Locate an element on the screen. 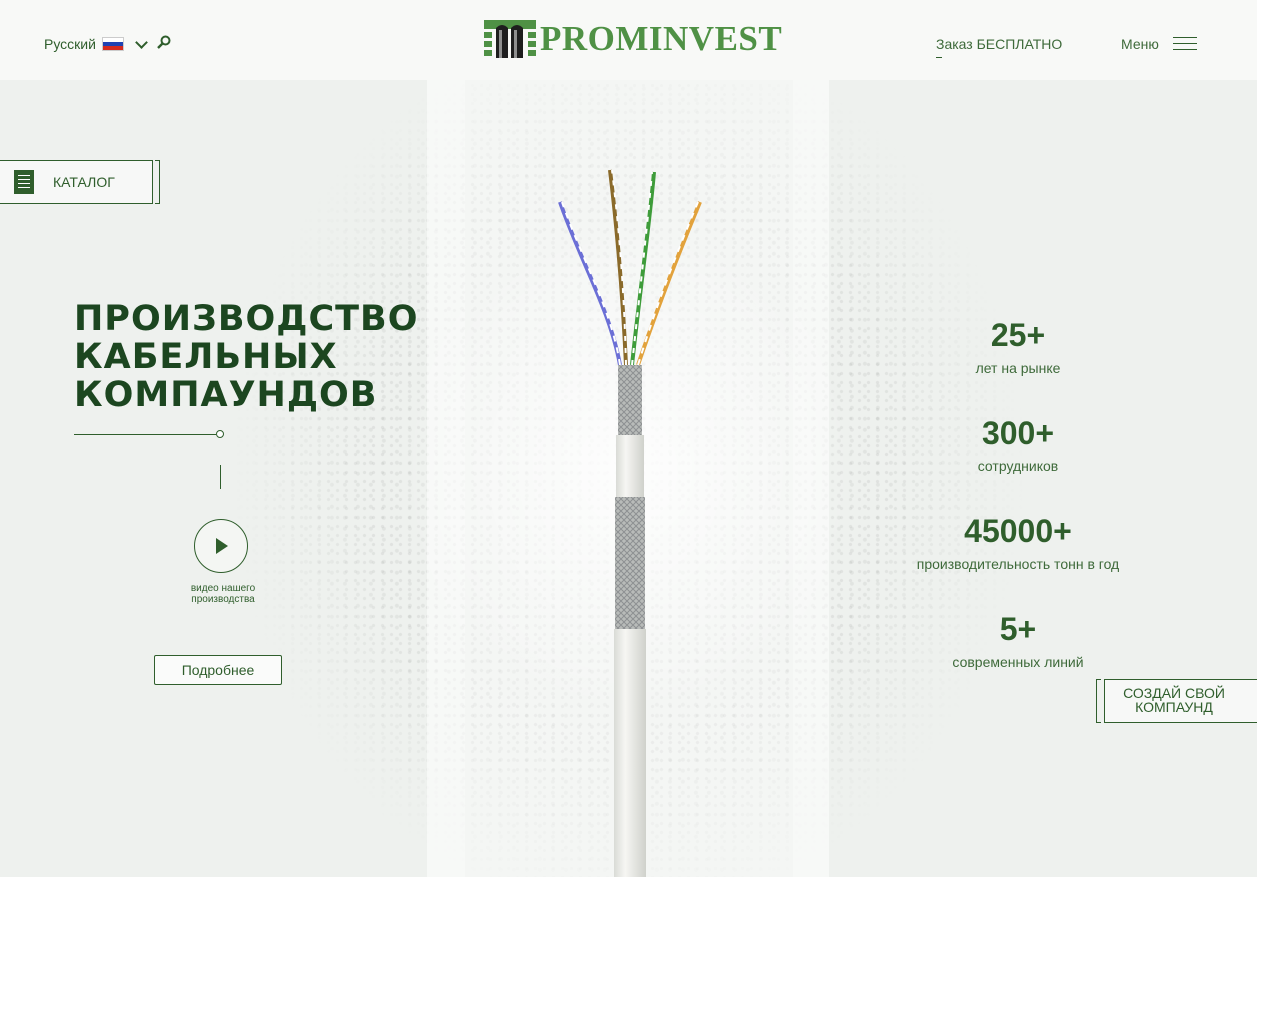 The image size is (1280, 1024). video-caption: видео нашего производства is located at coordinates (223, 594).